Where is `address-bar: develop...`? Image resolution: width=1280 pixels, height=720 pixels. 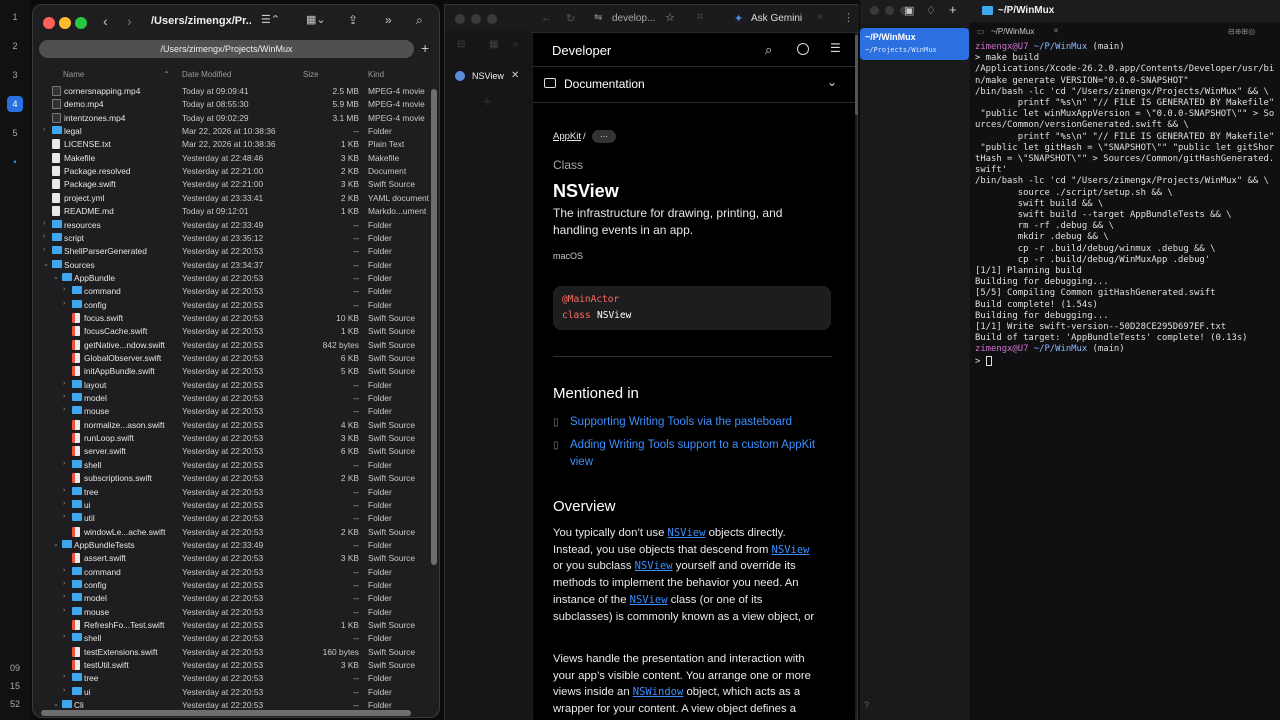
address-bar: develop... is located at coordinates (633, 18).